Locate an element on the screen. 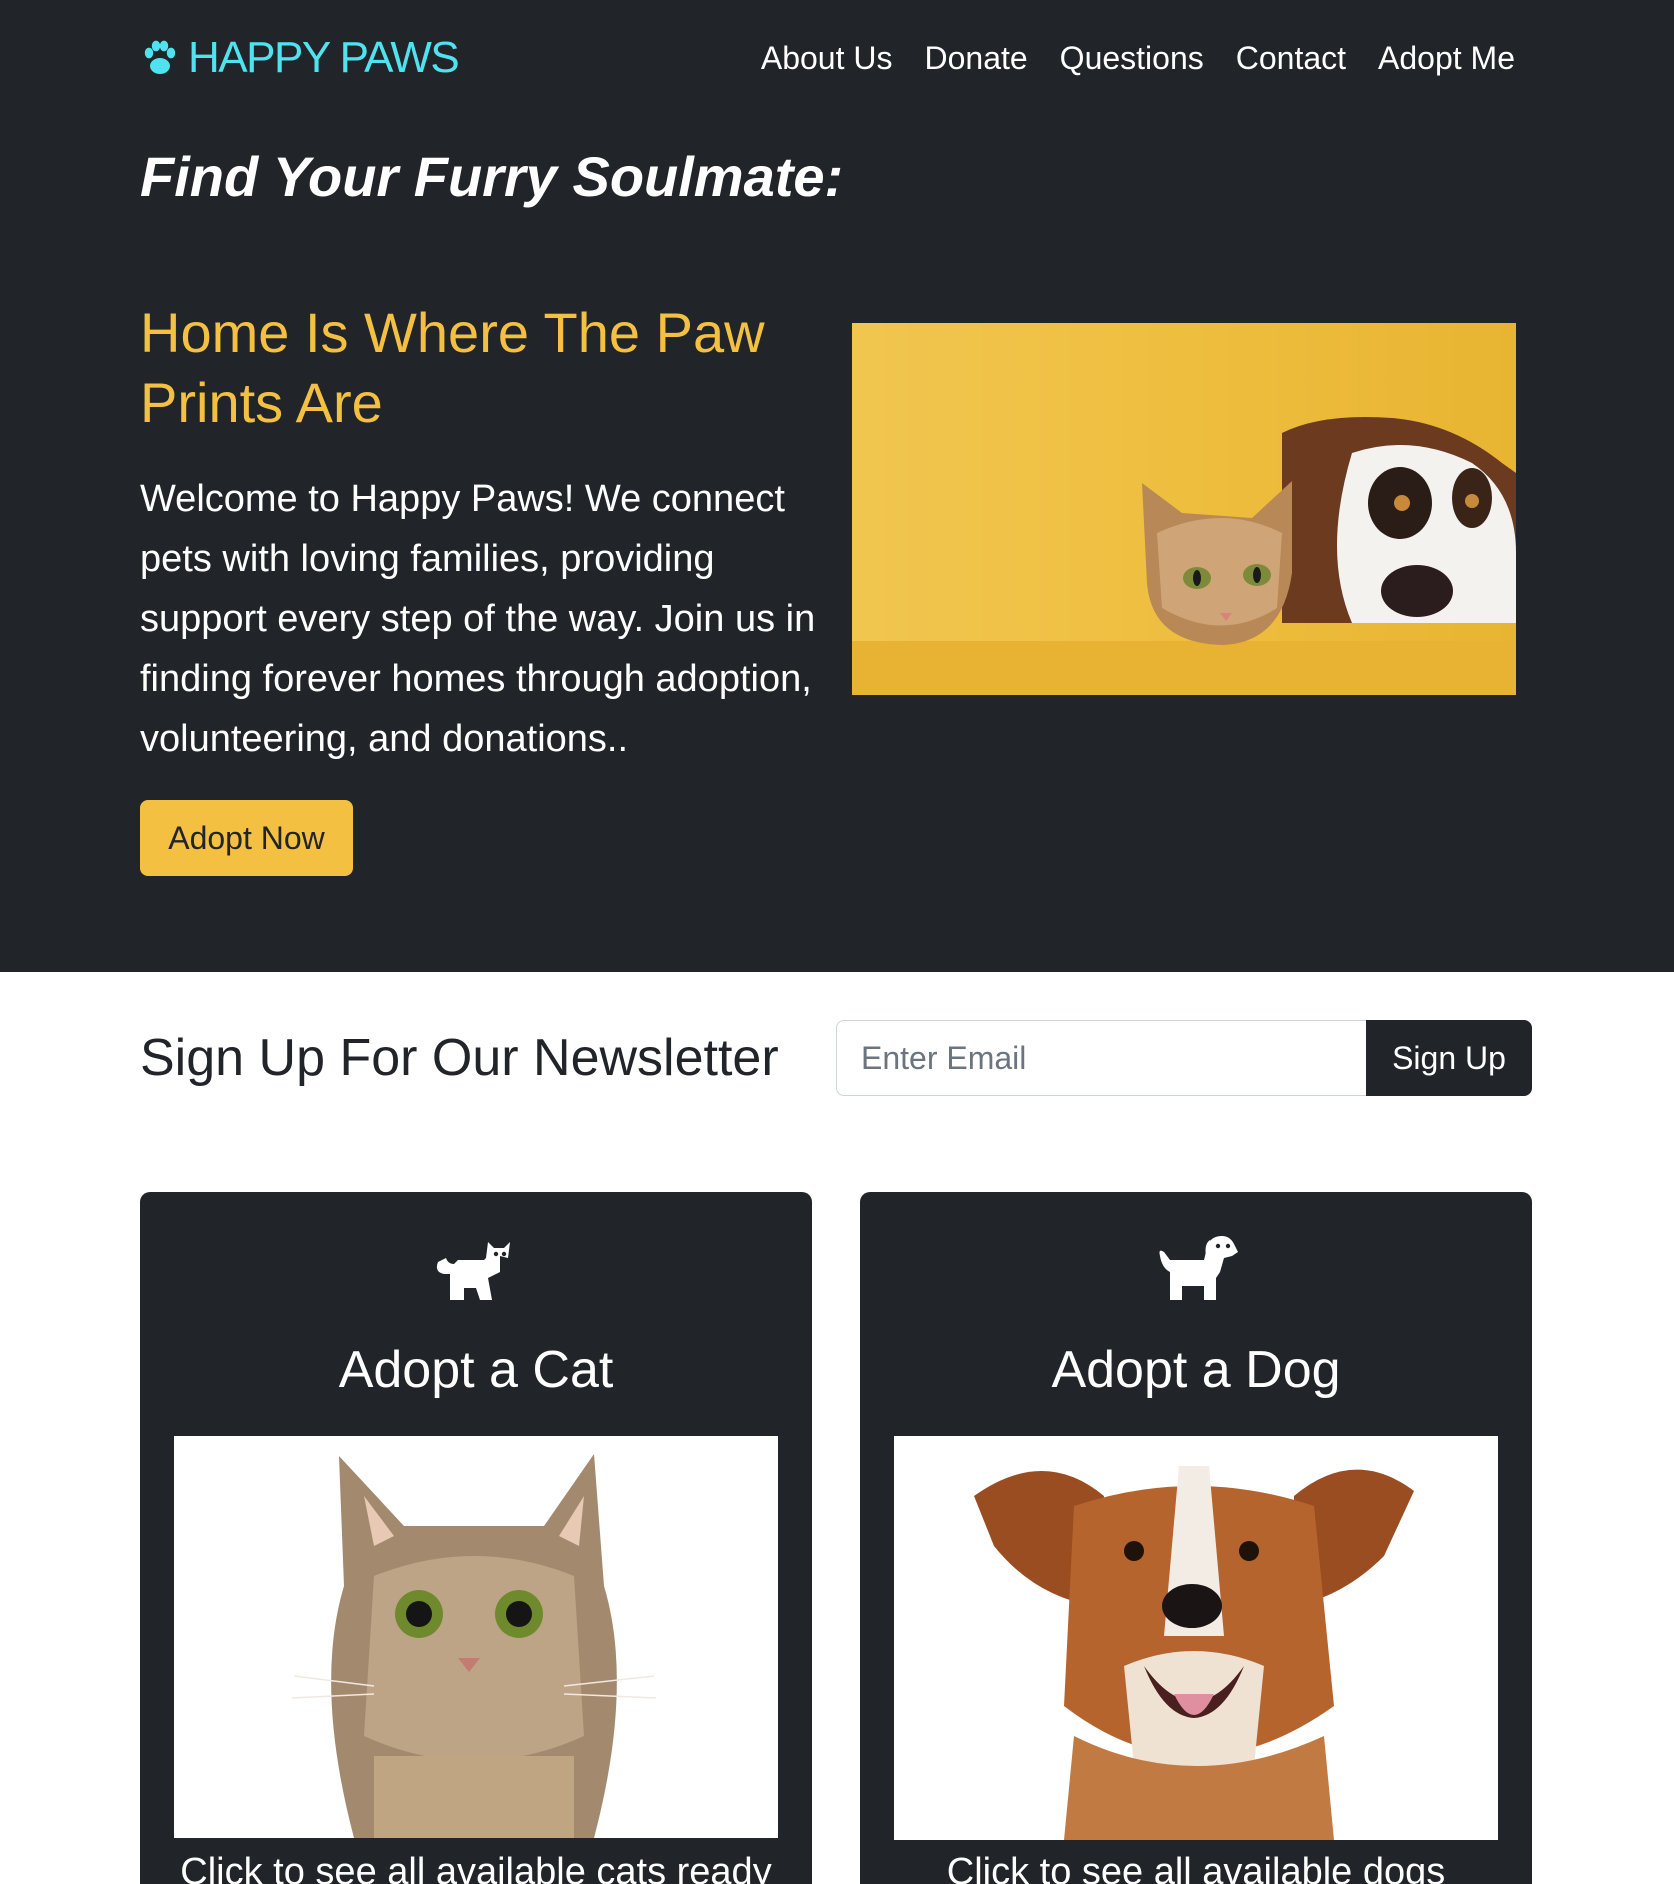 Image resolution: width=1674 pixels, height=1884 pixels. brand-logo-link: HAPPY PAWS is located at coordinates (300, 58).